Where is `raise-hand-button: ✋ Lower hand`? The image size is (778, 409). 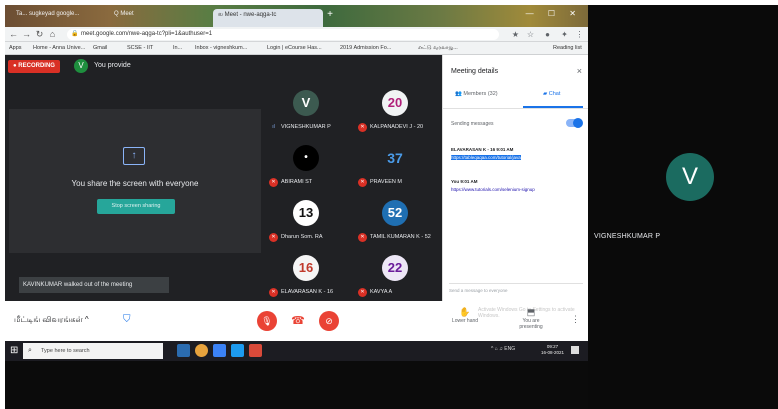
raise-hand-button: ✋ Lower hand is located at coordinates (465, 315).